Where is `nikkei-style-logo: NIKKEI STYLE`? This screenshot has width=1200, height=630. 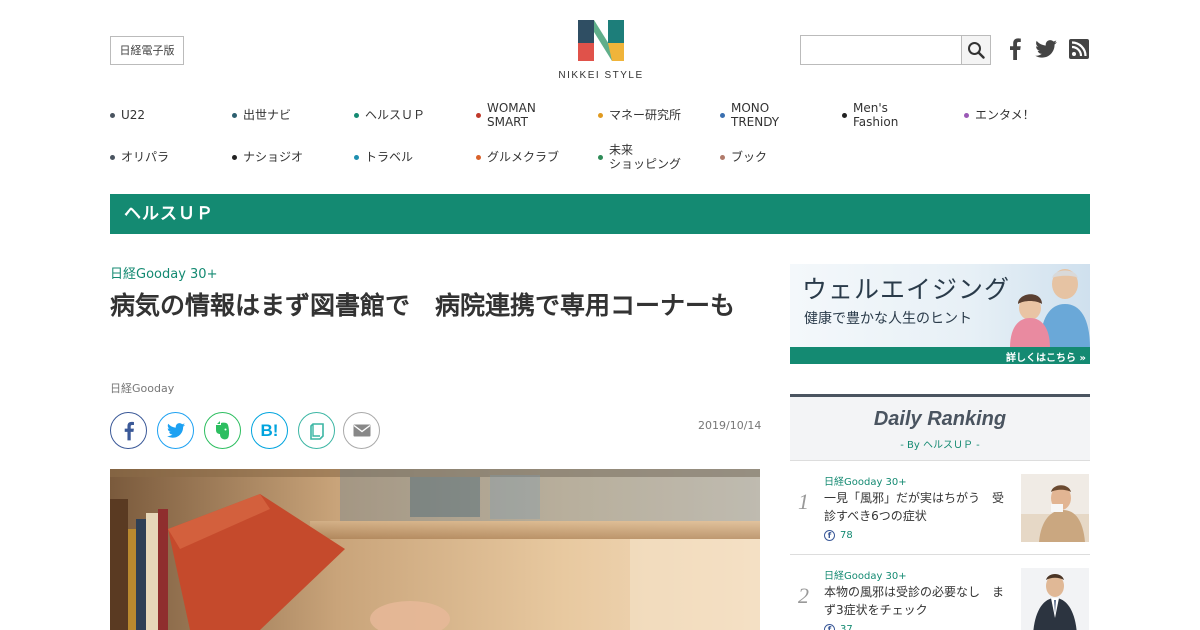 nikkei-style-logo: NIKKEI STYLE is located at coordinates (601, 51).